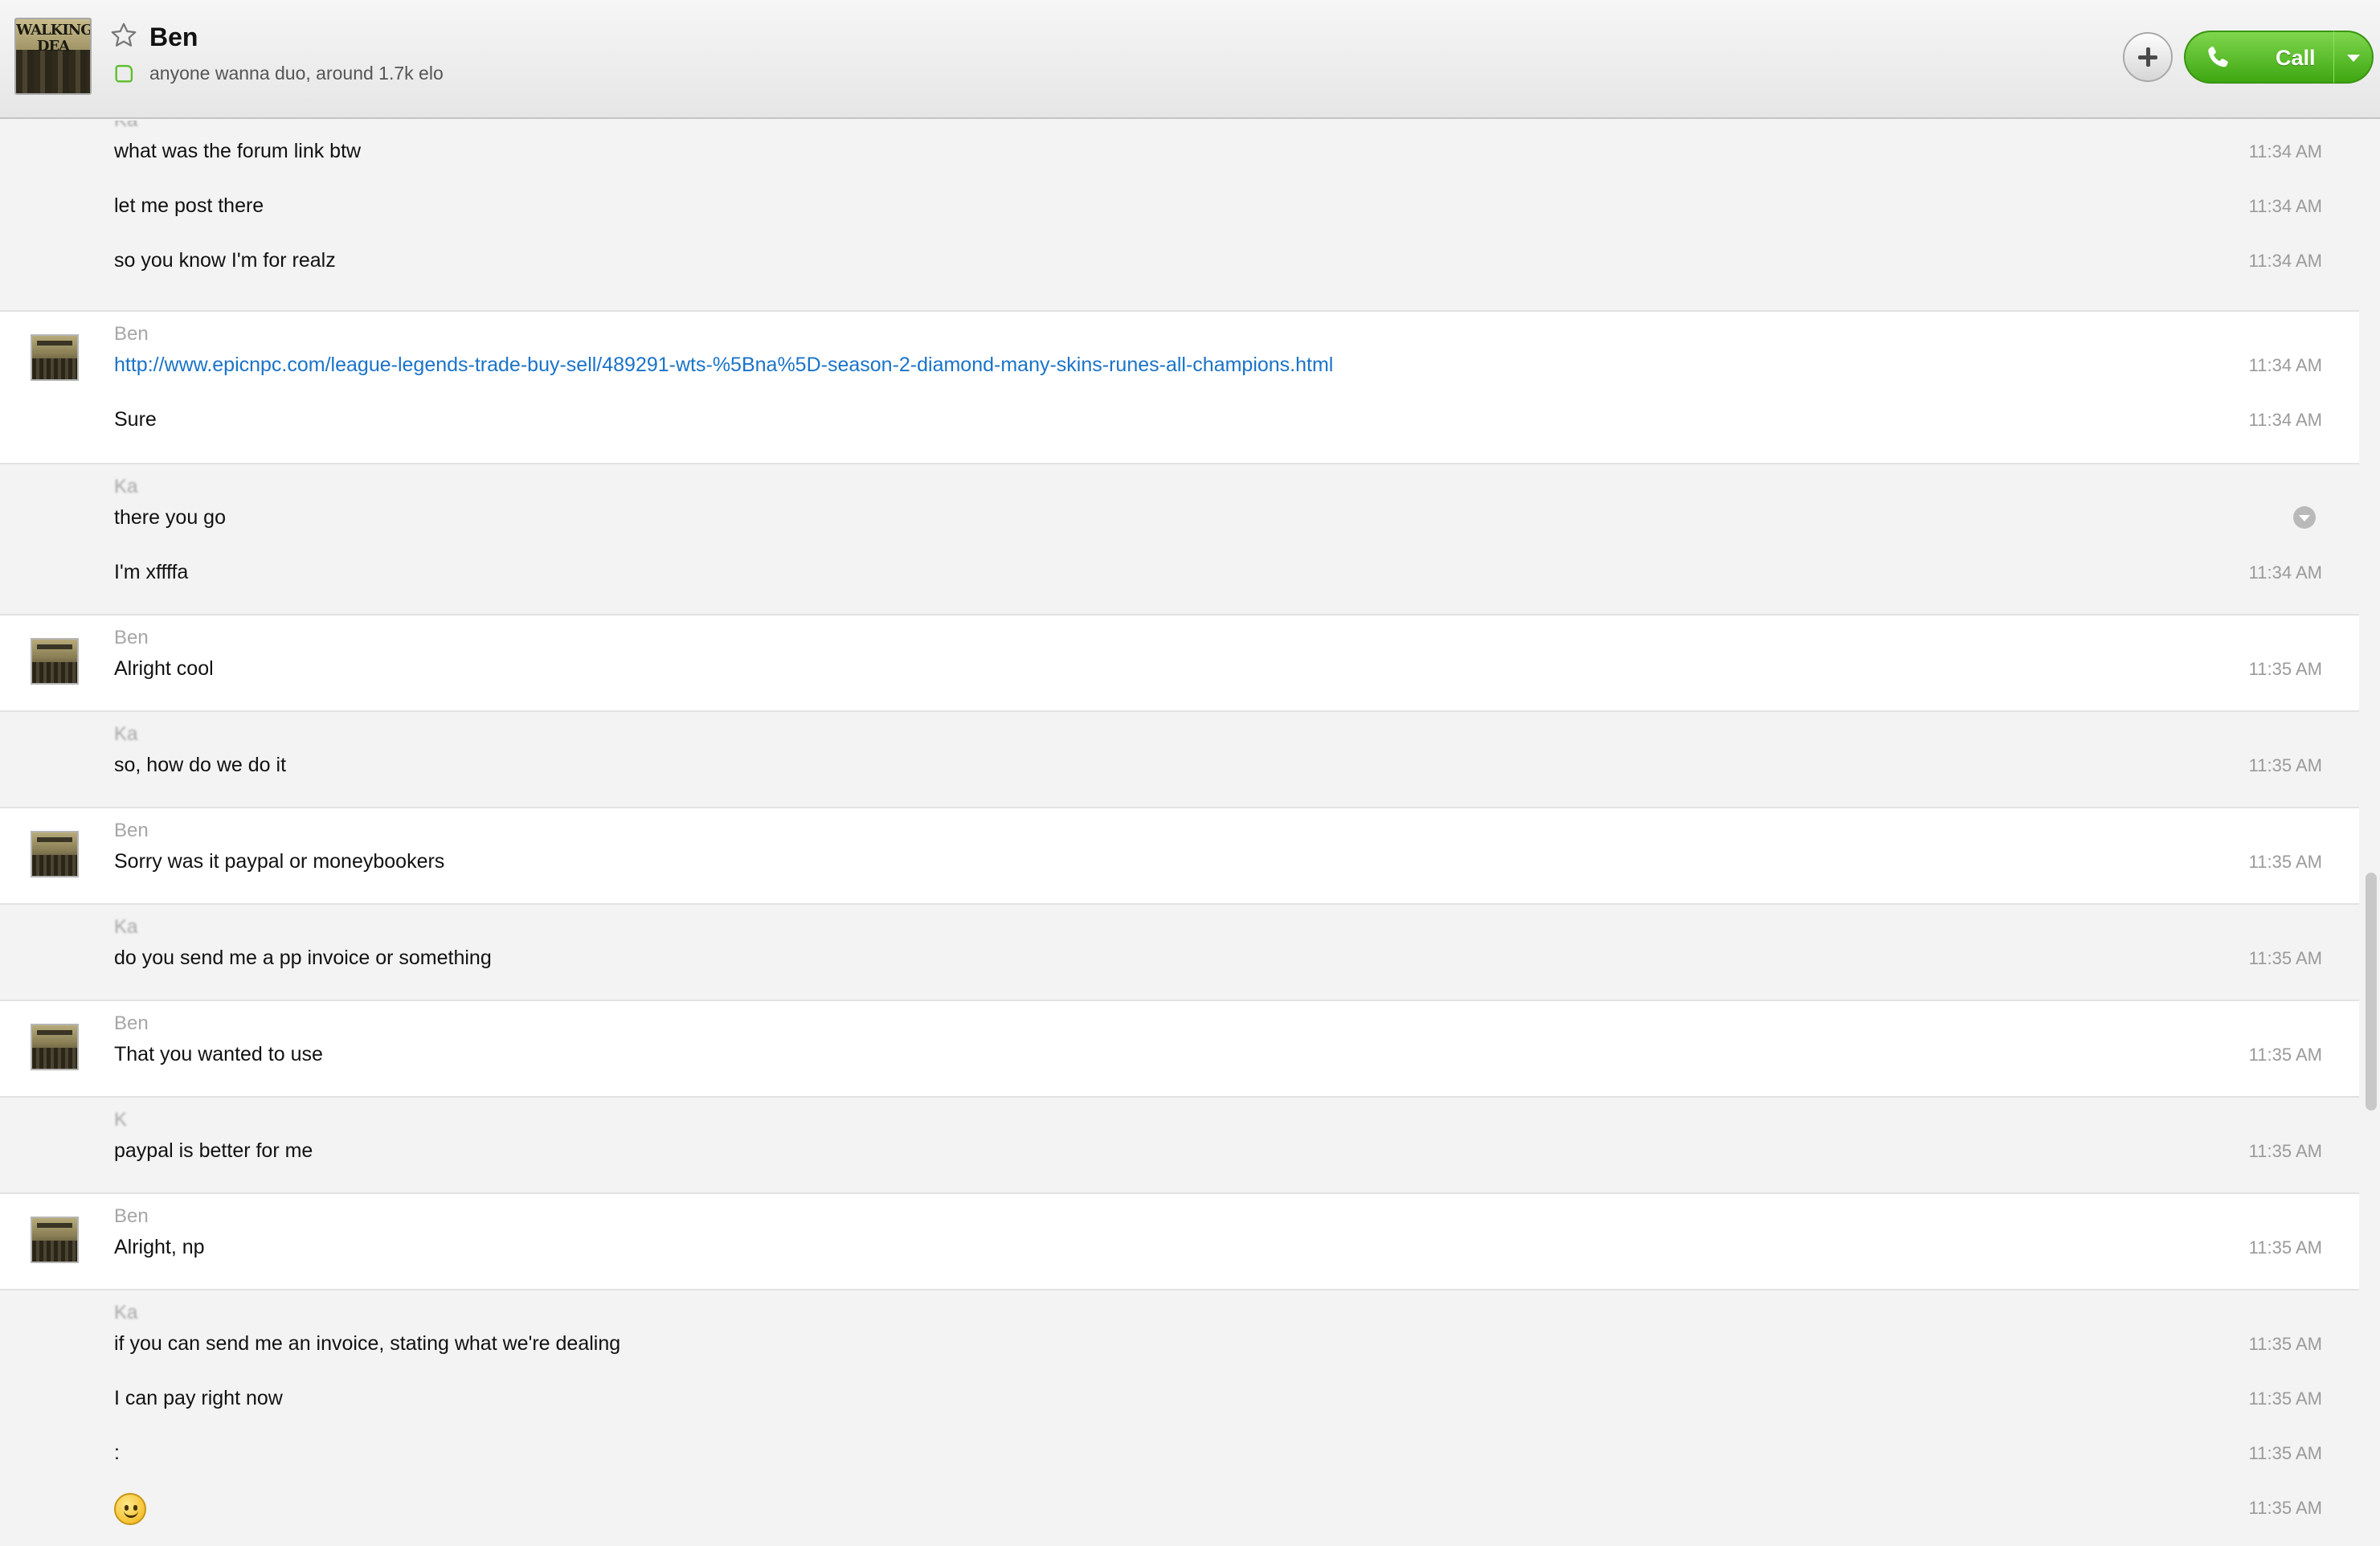 Image resolution: width=2380 pixels, height=1546 pixels. What do you see at coordinates (2353, 57) in the screenshot?
I see `call-options-dropdown` at bounding box center [2353, 57].